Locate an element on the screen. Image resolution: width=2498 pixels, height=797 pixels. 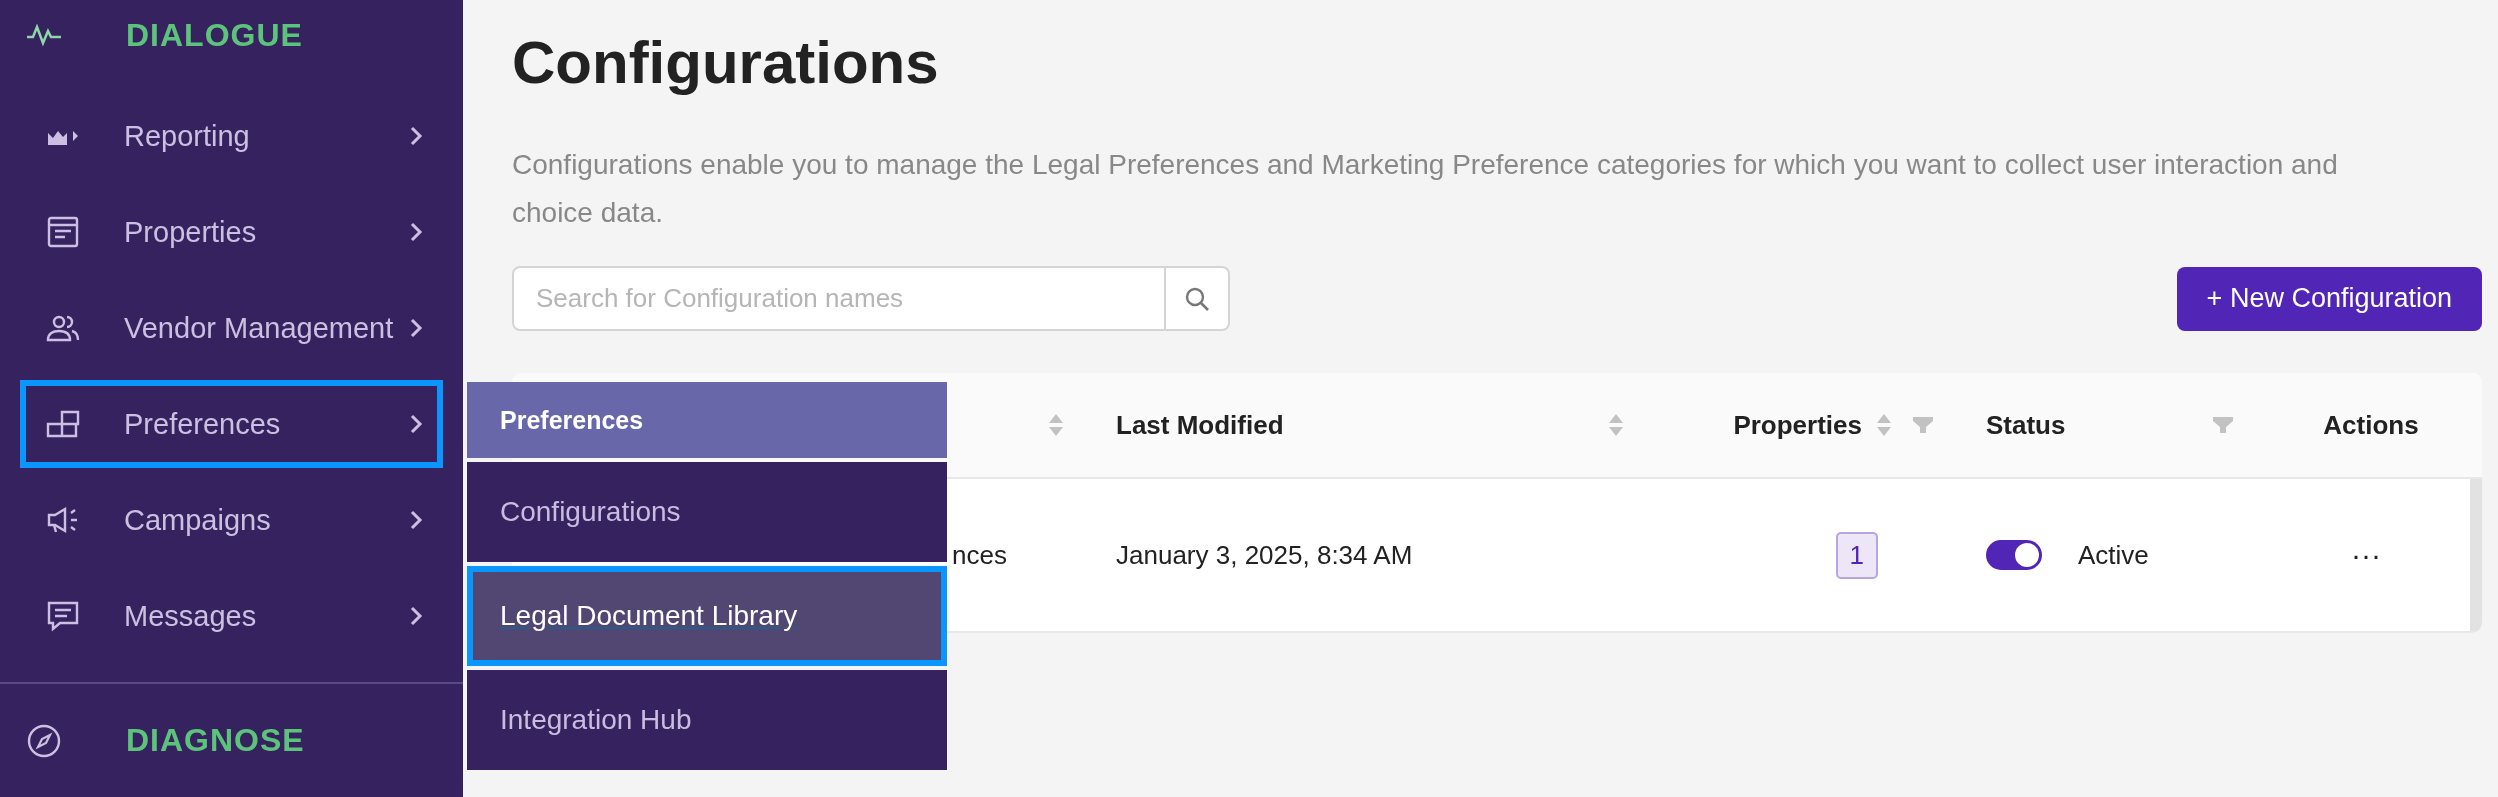
search-field: Search for Configuration names is located at coordinates (839, 298).